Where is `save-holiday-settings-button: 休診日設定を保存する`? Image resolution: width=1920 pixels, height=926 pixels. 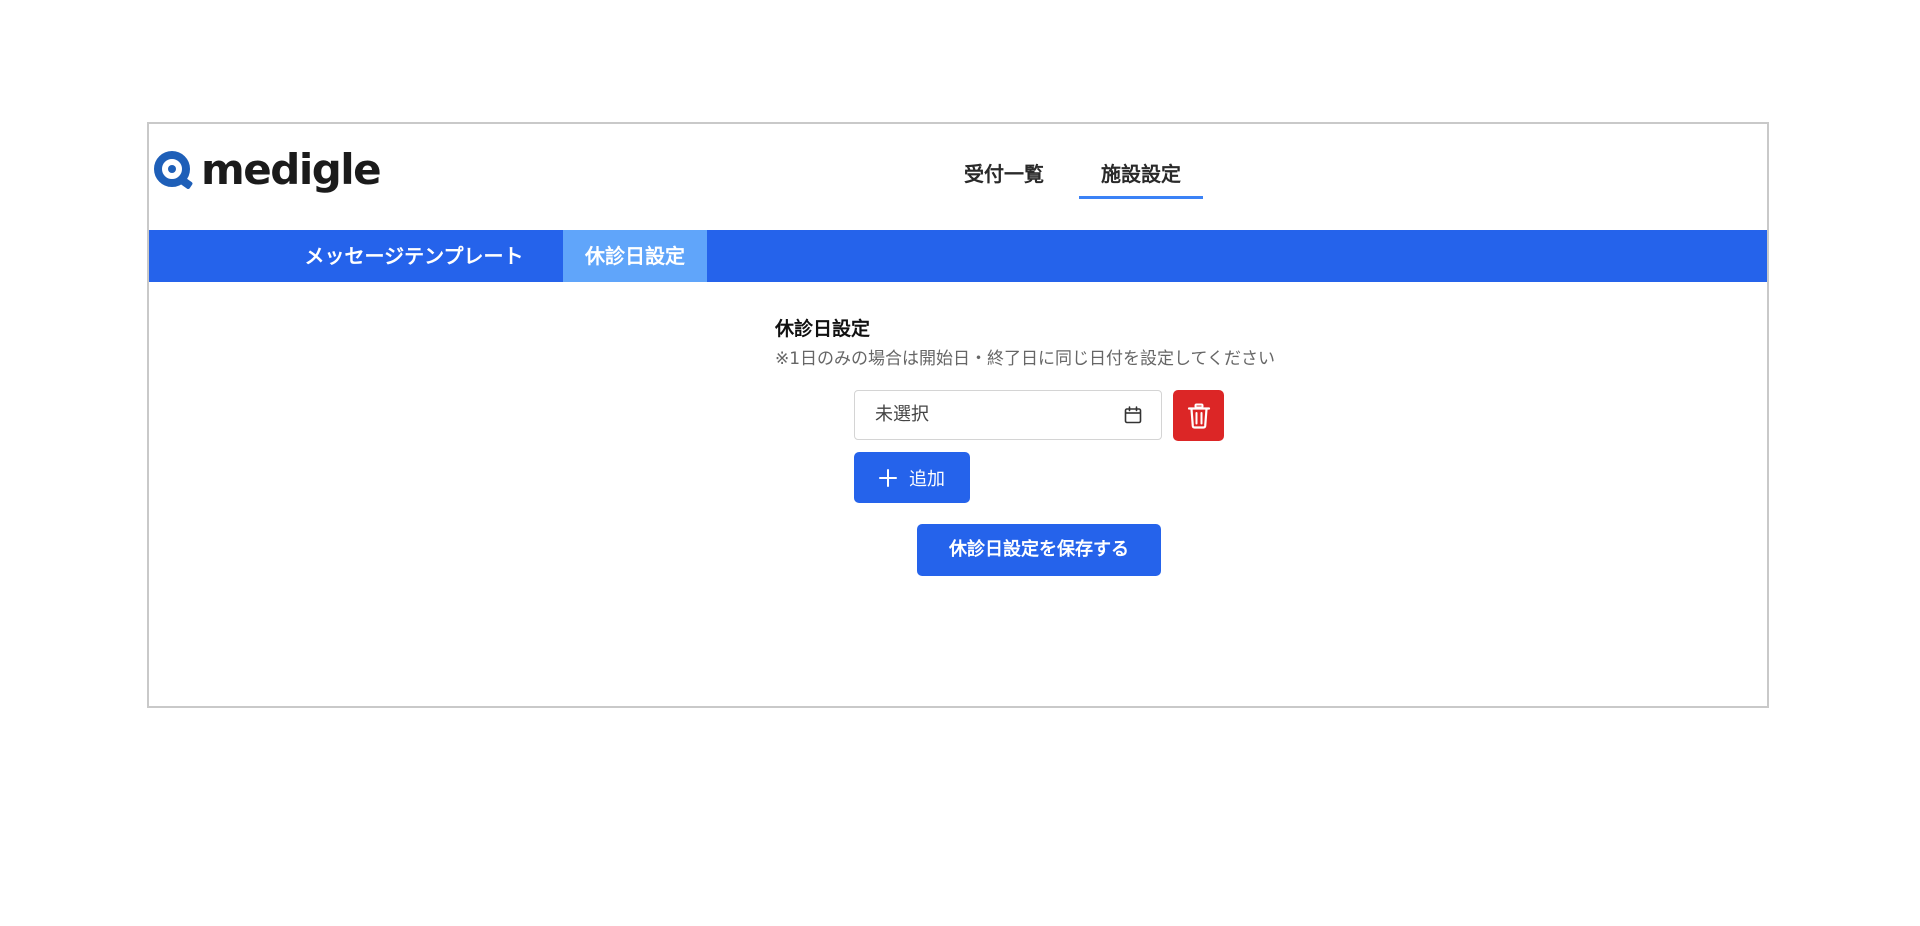
save-holiday-settings-button: 休診日設定を保存する is located at coordinates (1039, 550).